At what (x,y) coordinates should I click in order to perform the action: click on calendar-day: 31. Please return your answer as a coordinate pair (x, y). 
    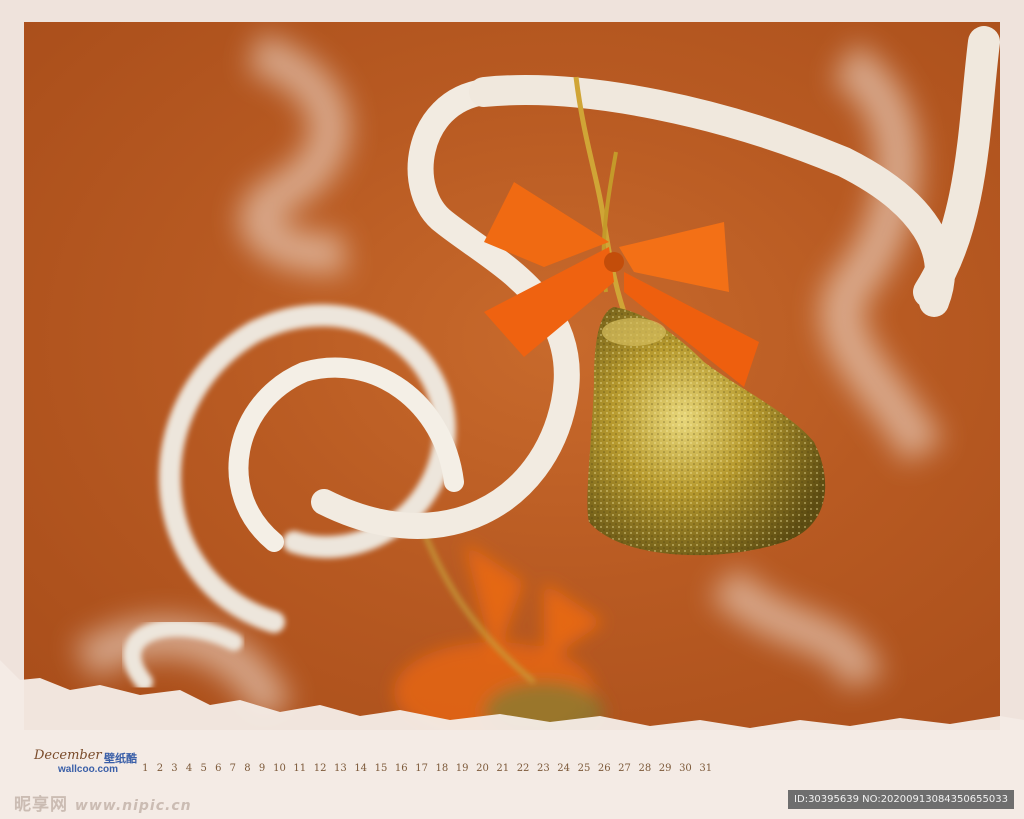
    Looking at the image, I should click on (706, 768).